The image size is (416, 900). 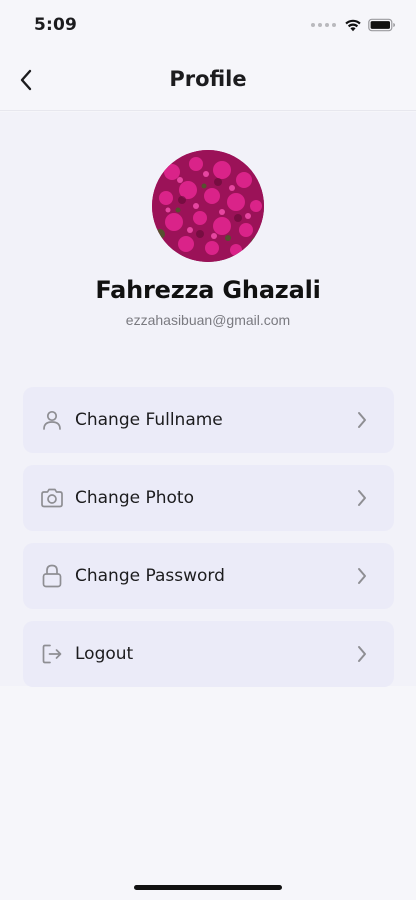 What do you see at coordinates (134, 498) in the screenshot?
I see `menu-item-label: Change Photo` at bounding box center [134, 498].